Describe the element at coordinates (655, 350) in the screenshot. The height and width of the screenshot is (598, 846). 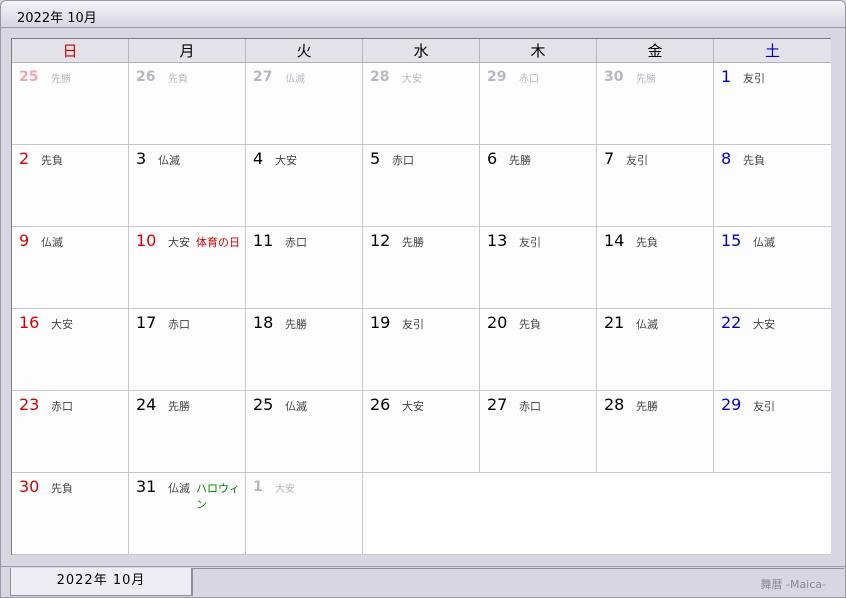
I see `day-cell: 21 仏滅` at that location.